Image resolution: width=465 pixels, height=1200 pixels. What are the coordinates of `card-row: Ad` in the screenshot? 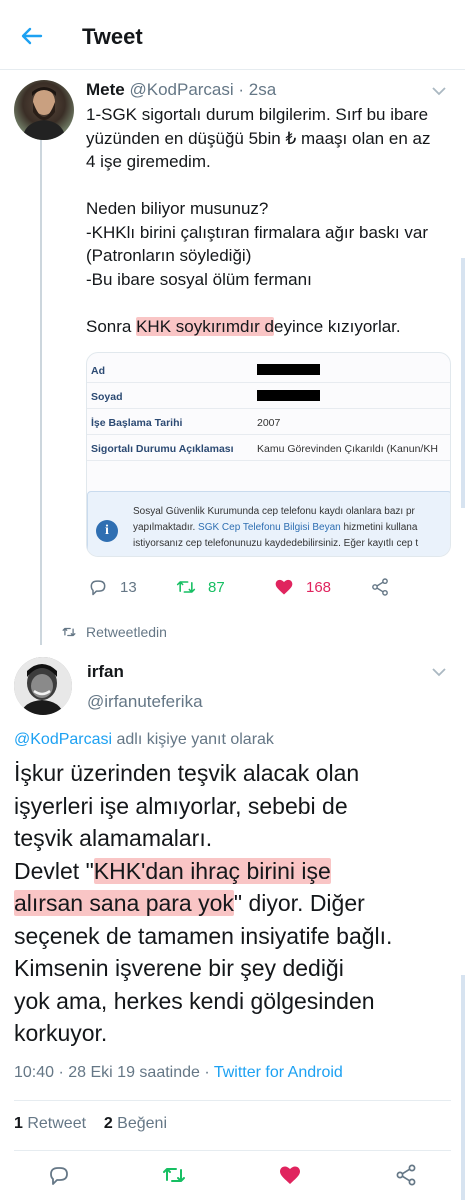 It's located at (268, 370).